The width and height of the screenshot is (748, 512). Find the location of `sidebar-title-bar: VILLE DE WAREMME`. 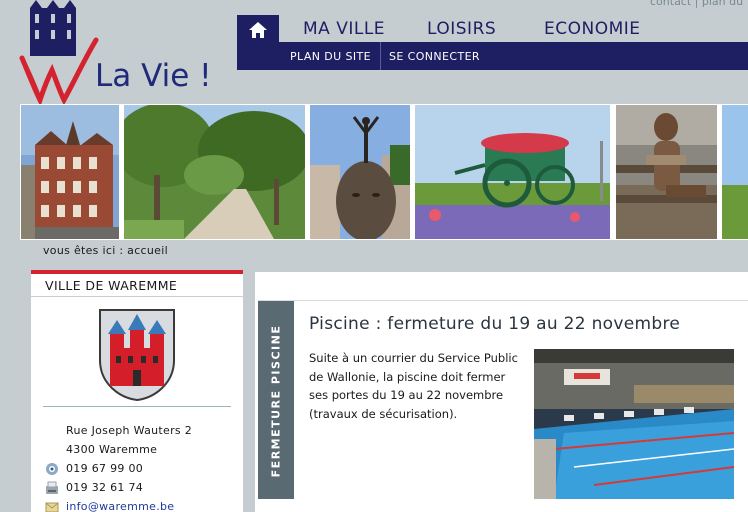

sidebar-title-bar: VILLE DE WAREMME is located at coordinates (137, 285).